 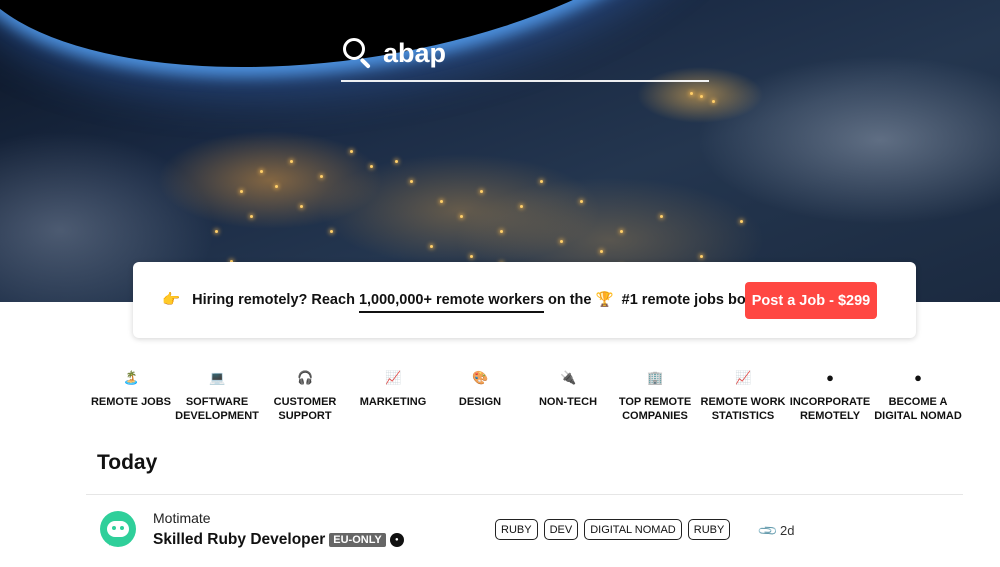 What do you see at coordinates (451, 302) in the screenshot?
I see `remote-workers-link: 1,000,000+ remote workers` at bounding box center [451, 302].